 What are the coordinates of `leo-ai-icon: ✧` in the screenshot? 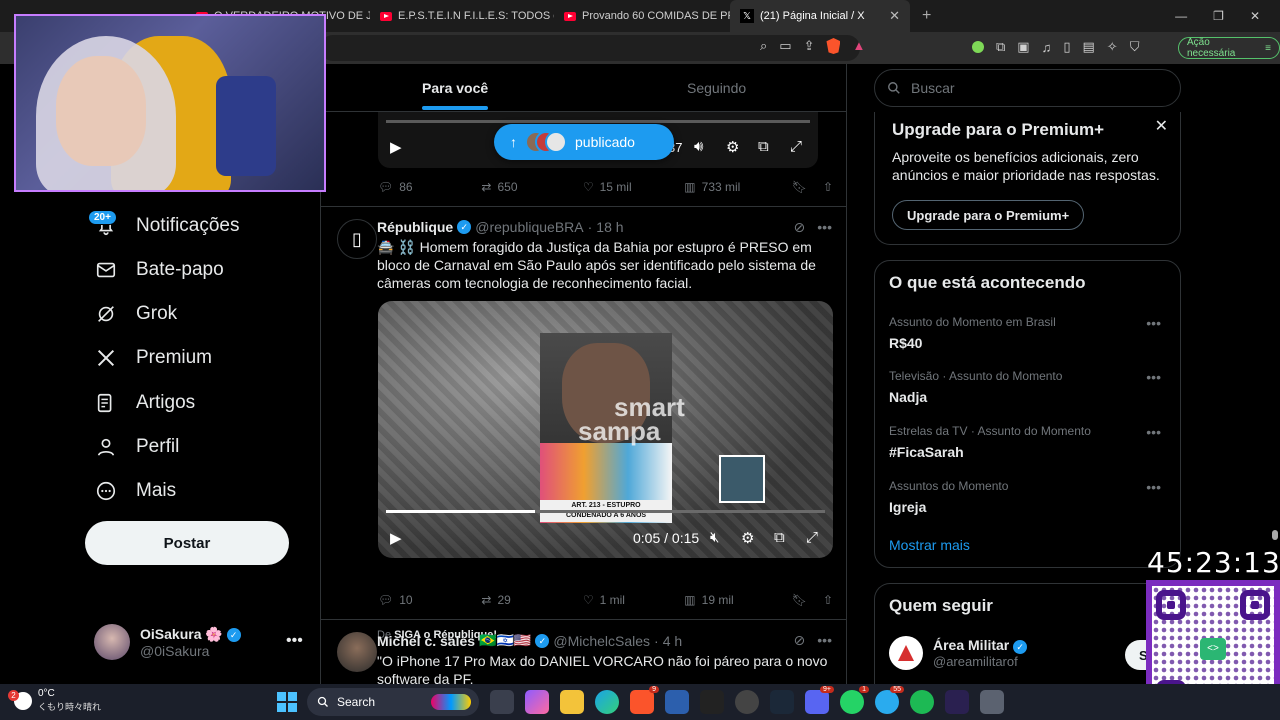 It's located at (1112, 47).